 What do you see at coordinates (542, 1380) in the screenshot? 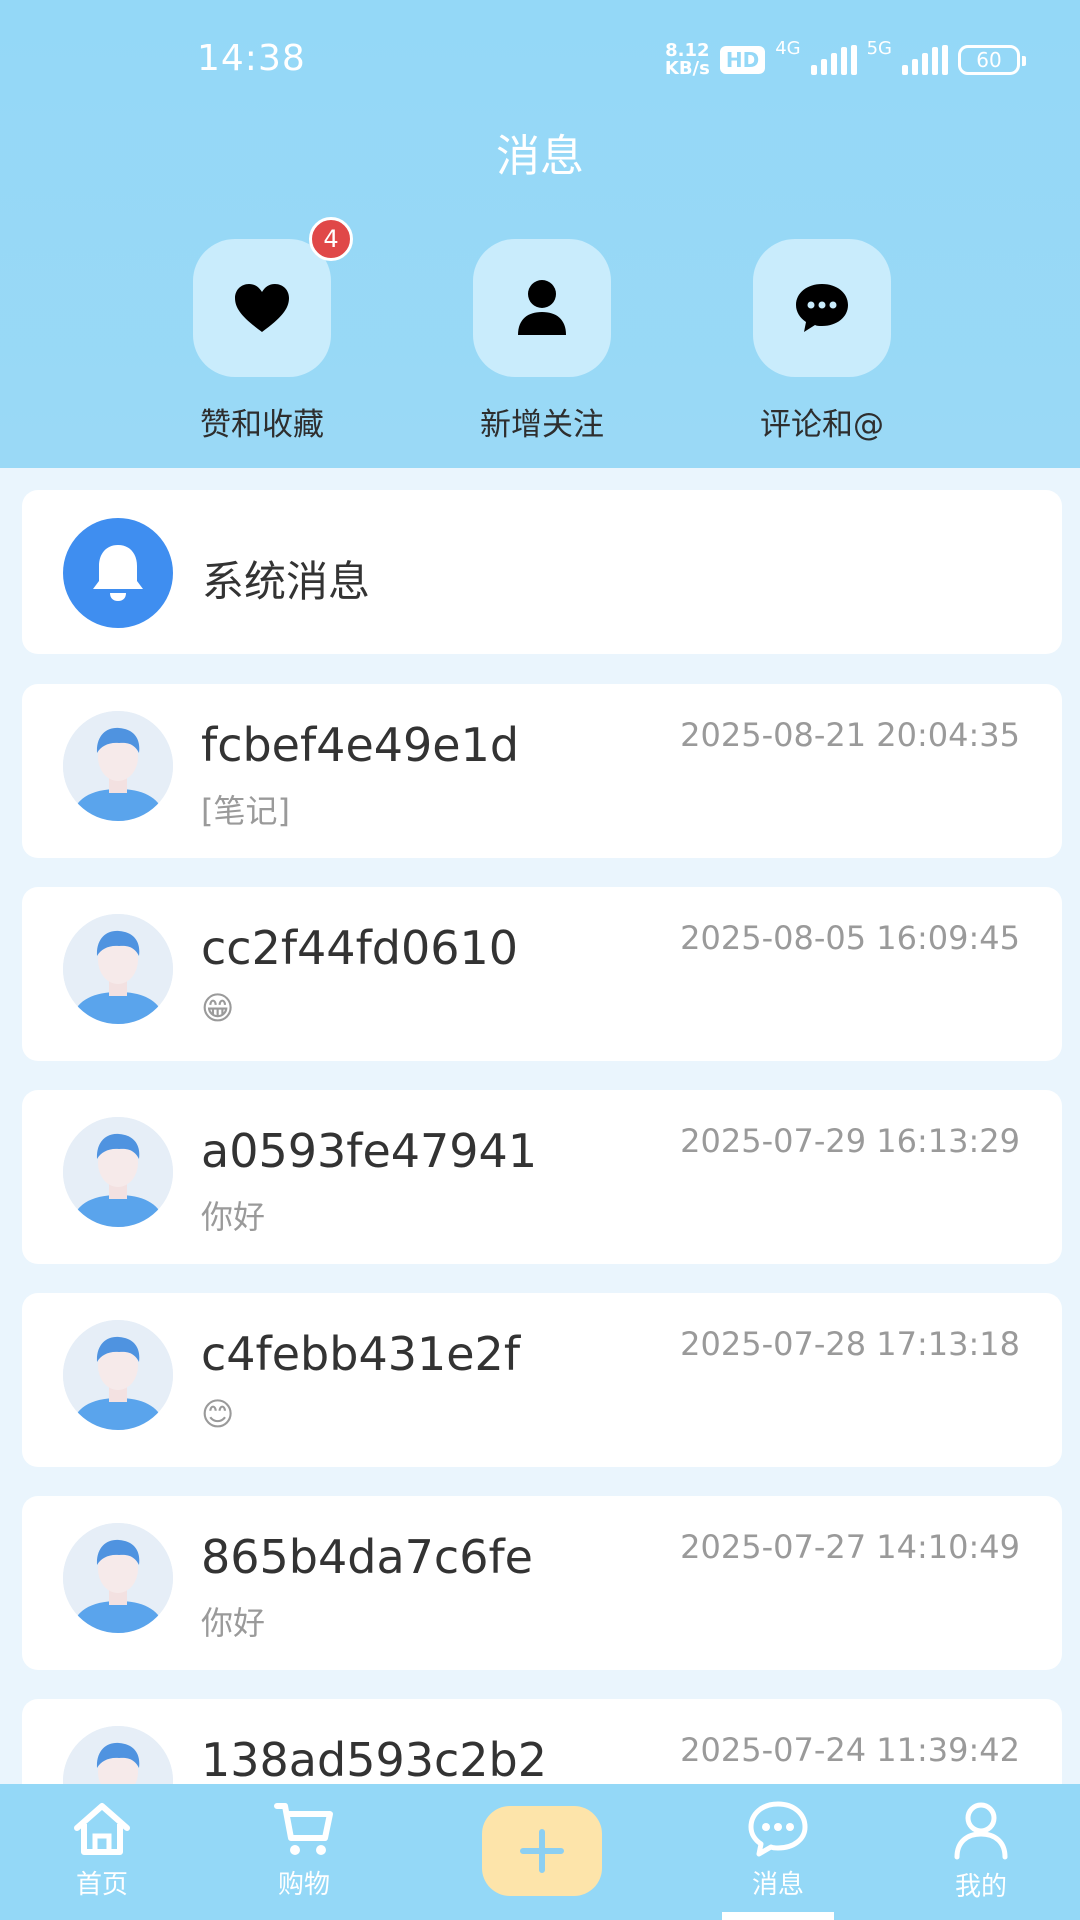
I see `conversation-item: c4febb431e2f 2025-07-28 17:13:18 😊` at bounding box center [542, 1380].